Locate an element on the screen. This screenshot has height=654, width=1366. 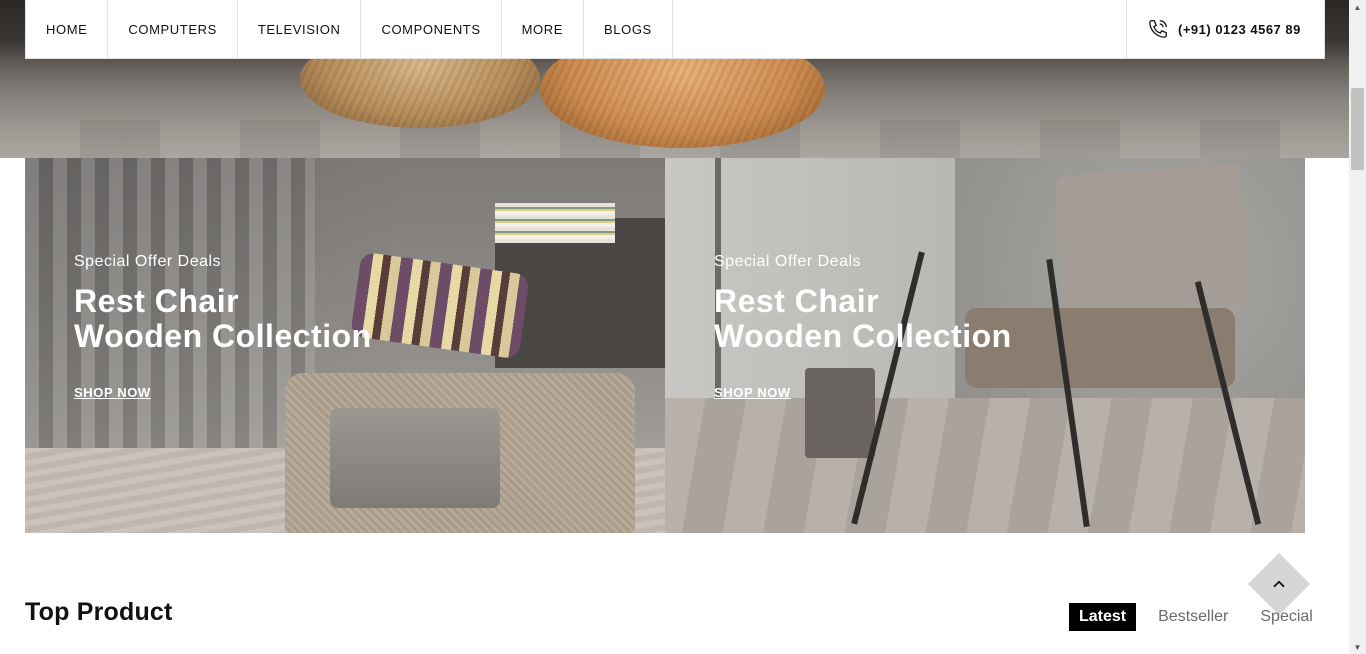
nav-item-blogs: BLOGS is located at coordinates (628, 29).